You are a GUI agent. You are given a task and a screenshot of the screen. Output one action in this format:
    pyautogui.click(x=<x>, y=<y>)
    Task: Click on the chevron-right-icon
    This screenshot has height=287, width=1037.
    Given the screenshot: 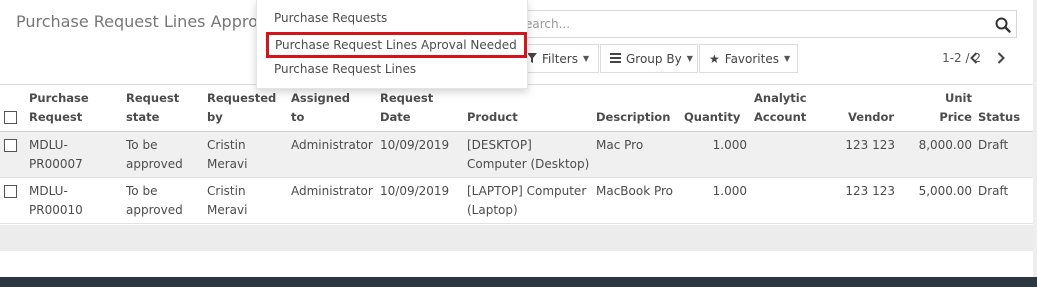 What is the action you would take?
    pyautogui.click(x=1001, y=58)
    